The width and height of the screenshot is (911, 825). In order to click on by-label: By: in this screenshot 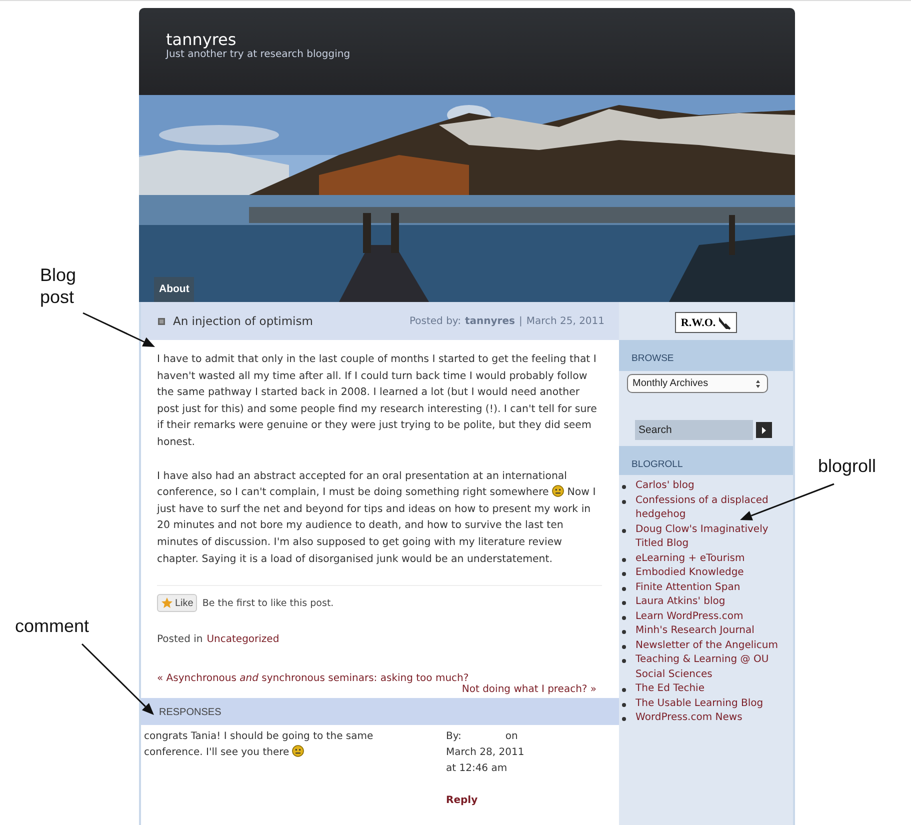, I will do `click(454, 737)`.